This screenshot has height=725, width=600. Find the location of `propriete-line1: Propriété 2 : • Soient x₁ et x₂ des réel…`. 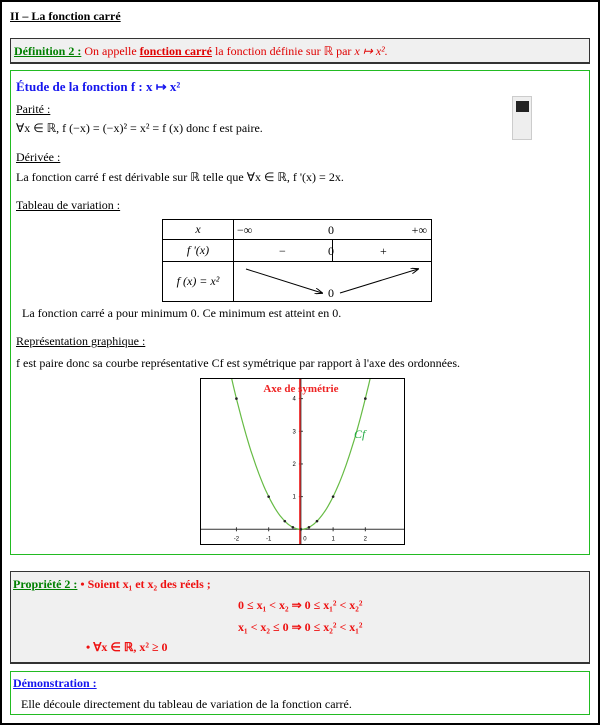

propriete-line1: Propriété 2 : • Soient x₁ et x₂ des réel… is located at coordinates (112, 584).